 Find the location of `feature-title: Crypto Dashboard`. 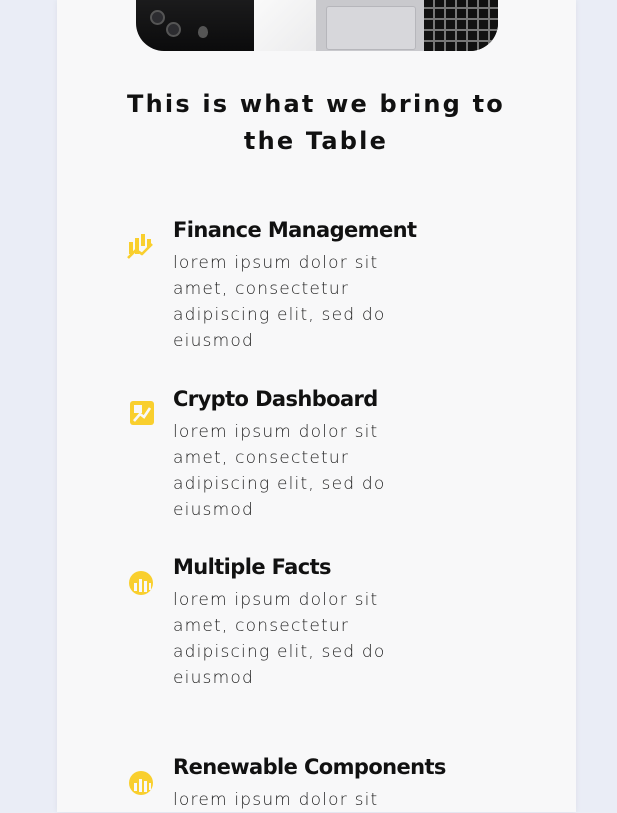

feature-title: Crypto Dashboard is located at coordinates (275, 399).